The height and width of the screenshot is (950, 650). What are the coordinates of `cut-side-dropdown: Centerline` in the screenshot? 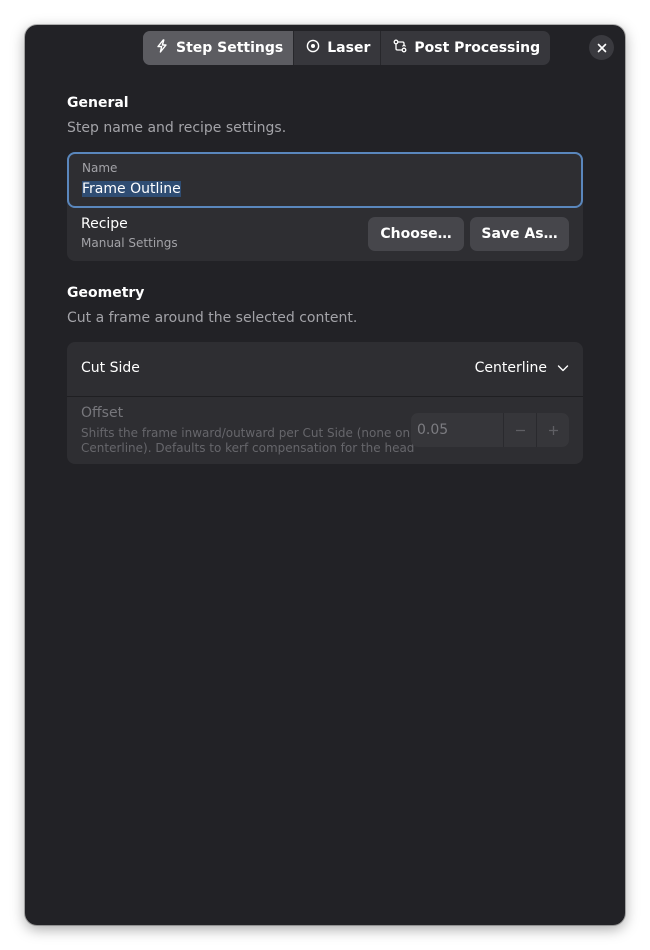 It's located at (522, 368).